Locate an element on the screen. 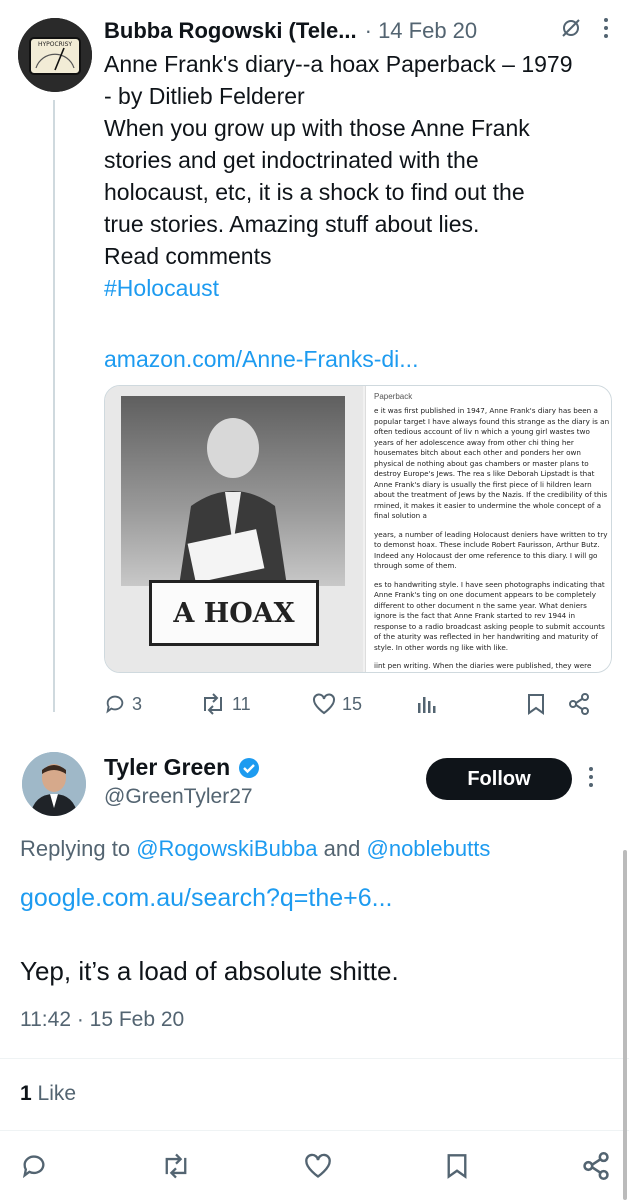 This screenshot has height=1200, width=629. reply-button is located at coordinates (34, 1168).